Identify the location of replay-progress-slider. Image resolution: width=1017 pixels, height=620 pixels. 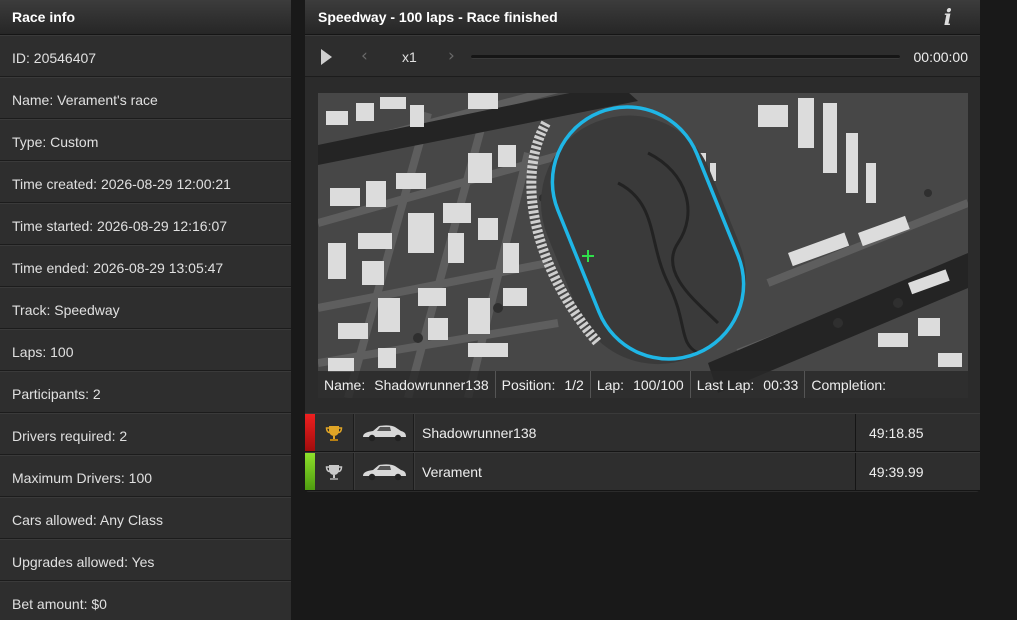
(685, 57).